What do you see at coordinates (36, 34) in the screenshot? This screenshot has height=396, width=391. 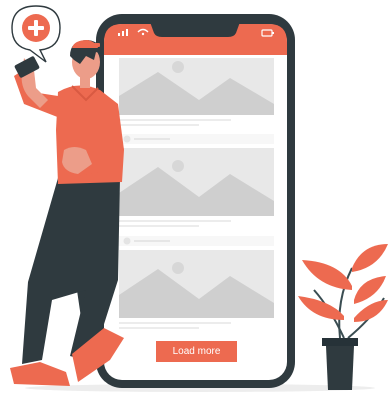 I see `plus-bubble` at bounding box center [36, 34].